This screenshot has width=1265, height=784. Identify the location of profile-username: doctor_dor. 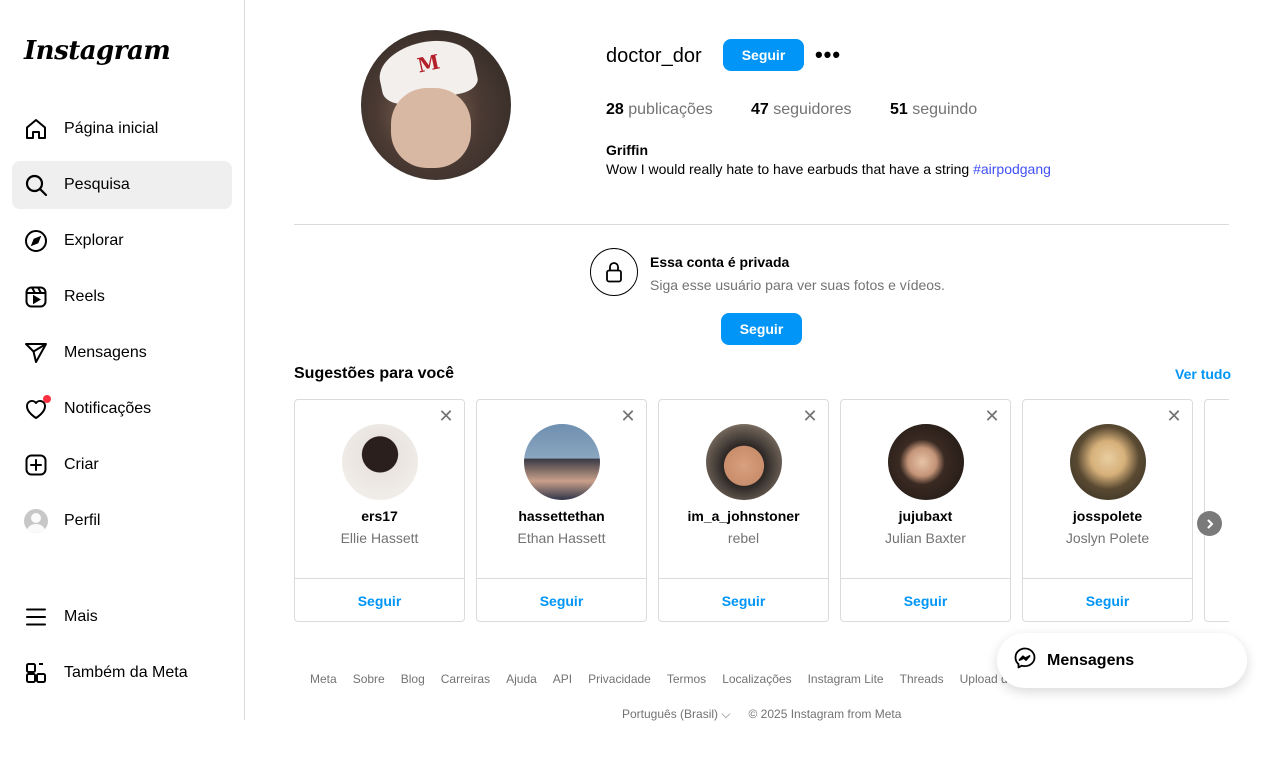
(654, 56).